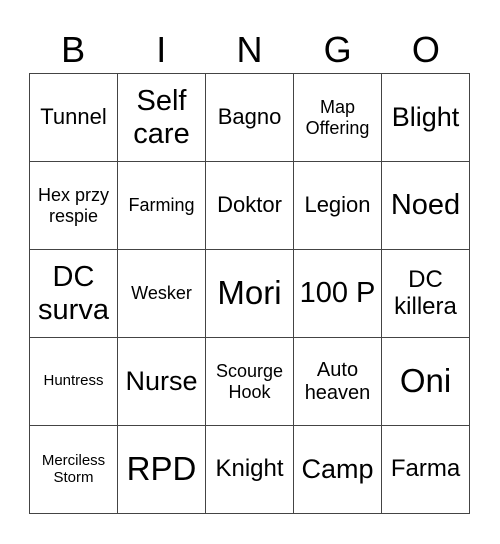  I want to click on bingo-cell: Scourge Hook, so click(250, 382).